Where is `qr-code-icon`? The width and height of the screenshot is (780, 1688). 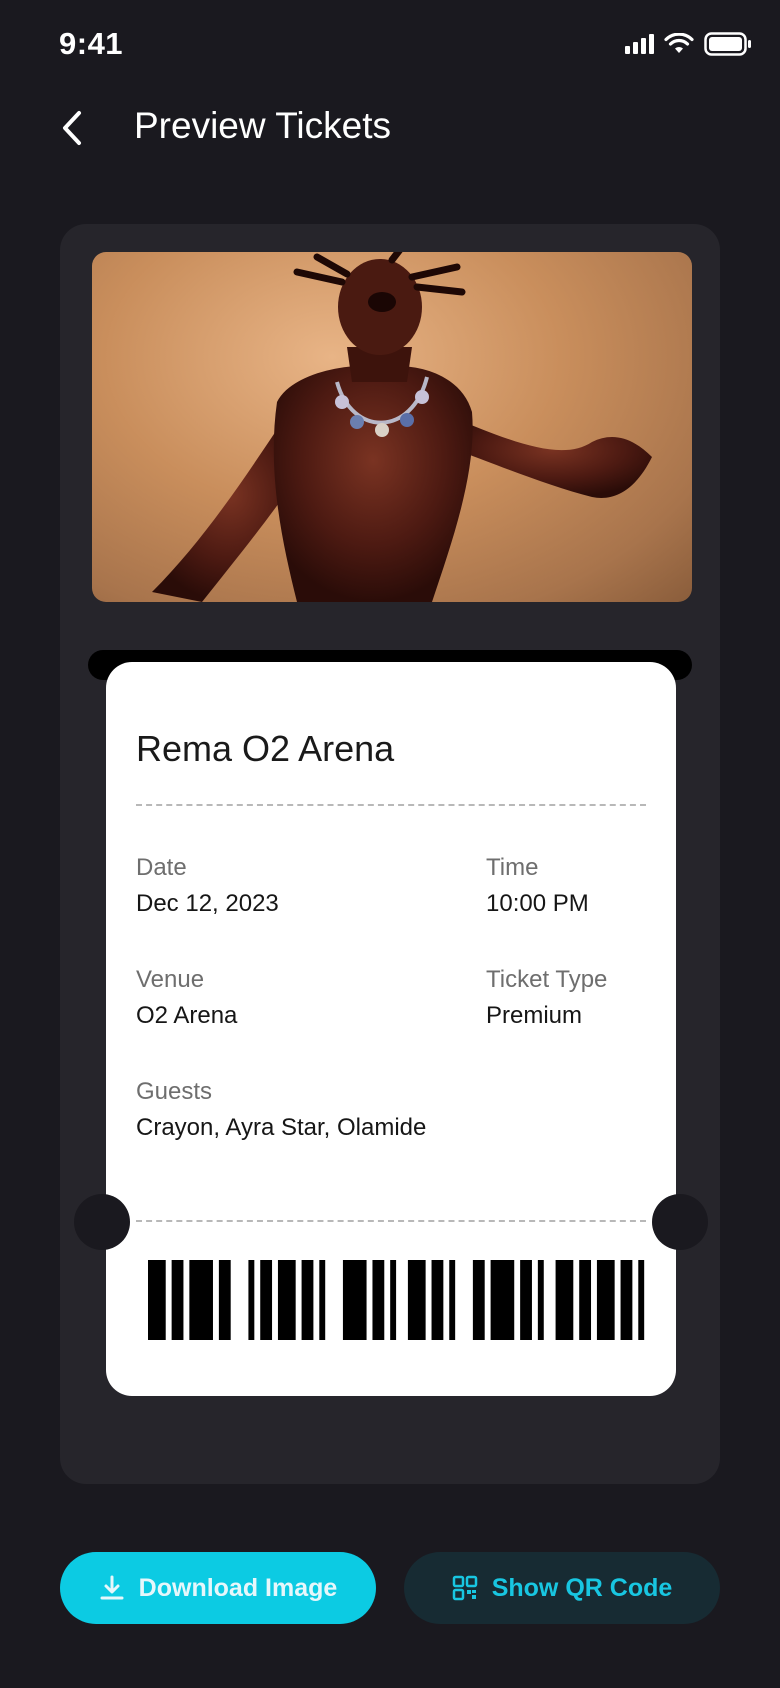 qr-code-icon is located at coordinates (464, 1588).